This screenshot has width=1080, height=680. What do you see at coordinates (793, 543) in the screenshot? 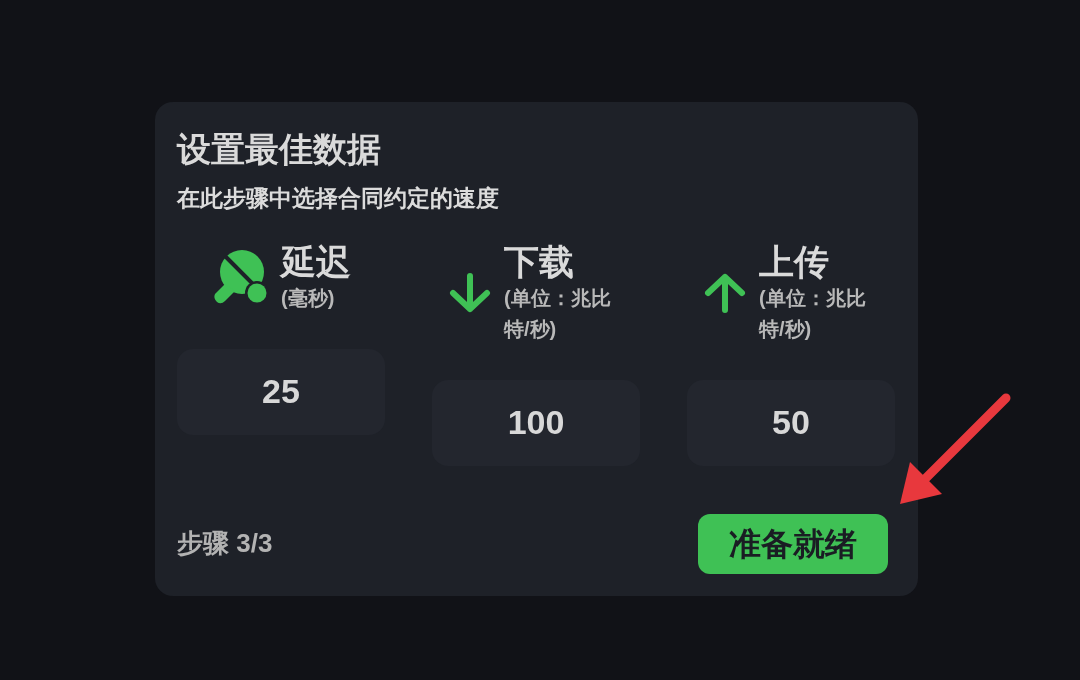
I see `ready-button: 准备就绪` at bounding box center [793, 543].